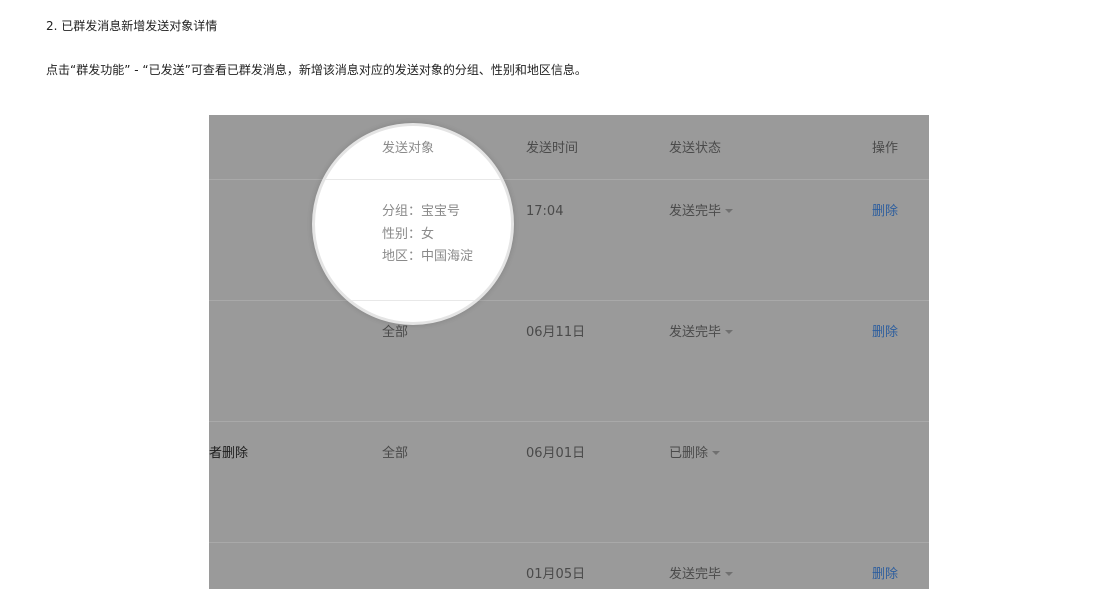 The height and width of the screenshot is (609, 1111). Describe the element at coordinates (556, 332) in the screenshot. I see `send-time: 06月11日` at that location.